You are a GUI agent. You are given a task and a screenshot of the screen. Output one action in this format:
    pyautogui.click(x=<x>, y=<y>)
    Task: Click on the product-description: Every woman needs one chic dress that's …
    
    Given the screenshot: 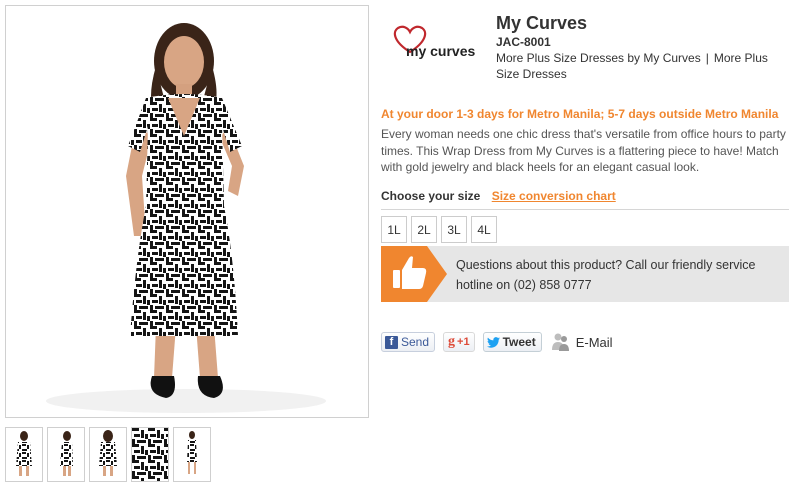 What is the action you would take?
    pyautogui.click(x=583, y=150)
    